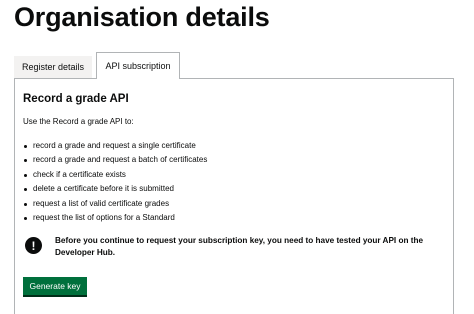 The height and width of the screenshot is (314, 474). Describe the element at coordinates (33, 245) in the screenshot. I see `exclamation-icon: !` at that location.